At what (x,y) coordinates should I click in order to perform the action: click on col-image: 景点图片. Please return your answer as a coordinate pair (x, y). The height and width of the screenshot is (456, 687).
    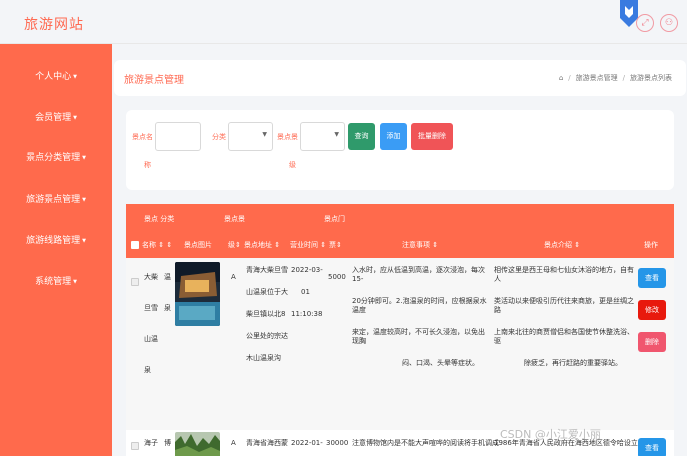
    Looking at the image, I should click on (198, 245).